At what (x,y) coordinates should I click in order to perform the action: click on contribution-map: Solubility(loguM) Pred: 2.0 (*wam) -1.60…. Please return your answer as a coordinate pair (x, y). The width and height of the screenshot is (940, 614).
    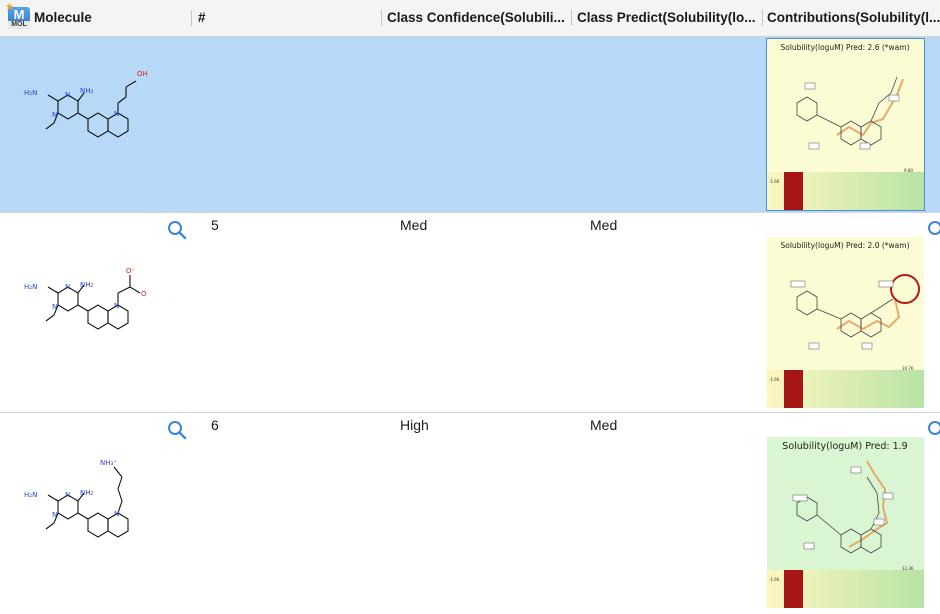
    Looking at the image, I should click on (845, 322).